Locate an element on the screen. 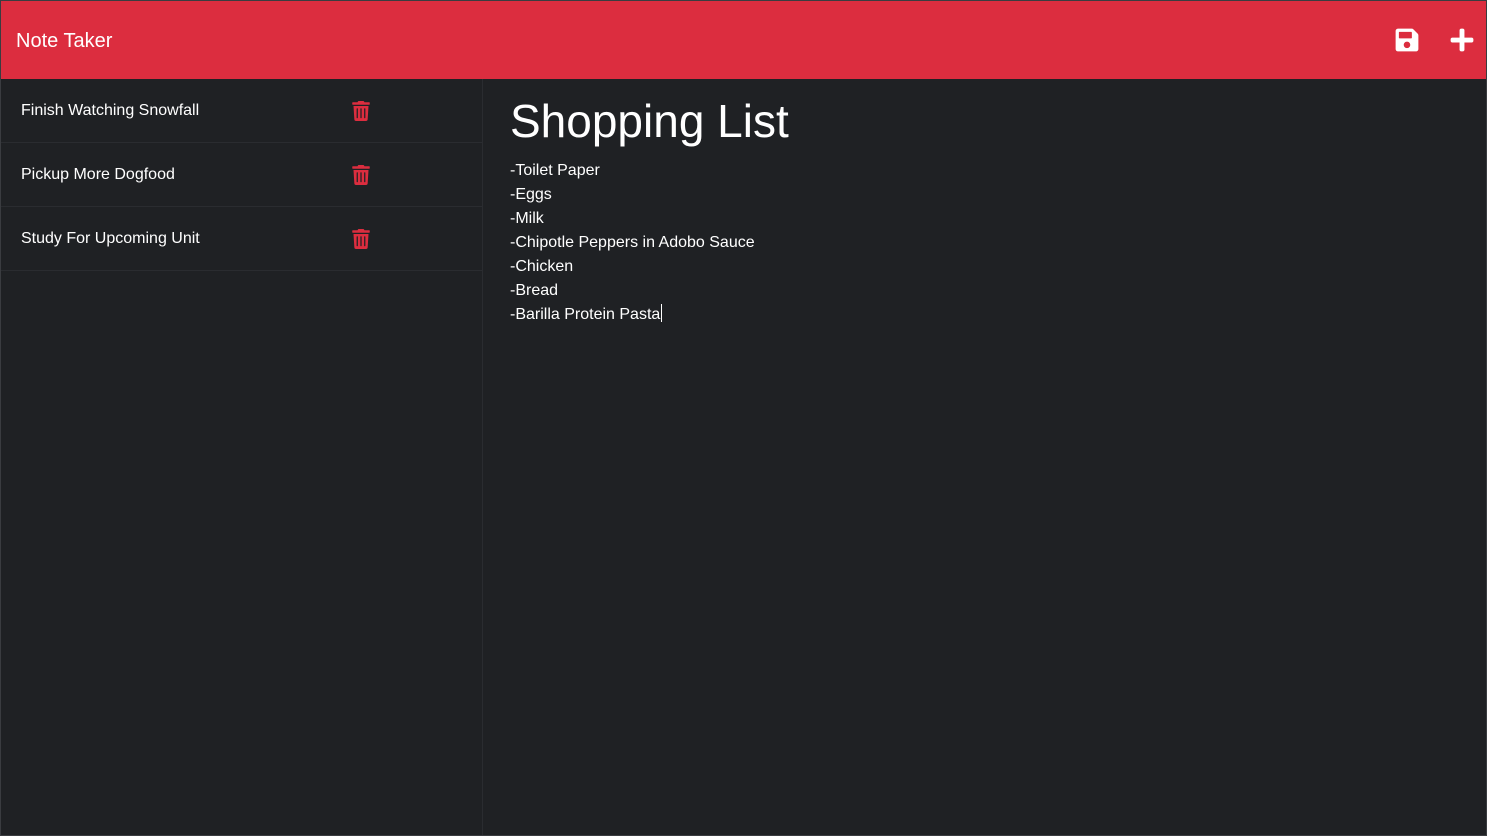 The image size is (1487, 836). new-note-plus-icon is located at coordinates (1462, 40).